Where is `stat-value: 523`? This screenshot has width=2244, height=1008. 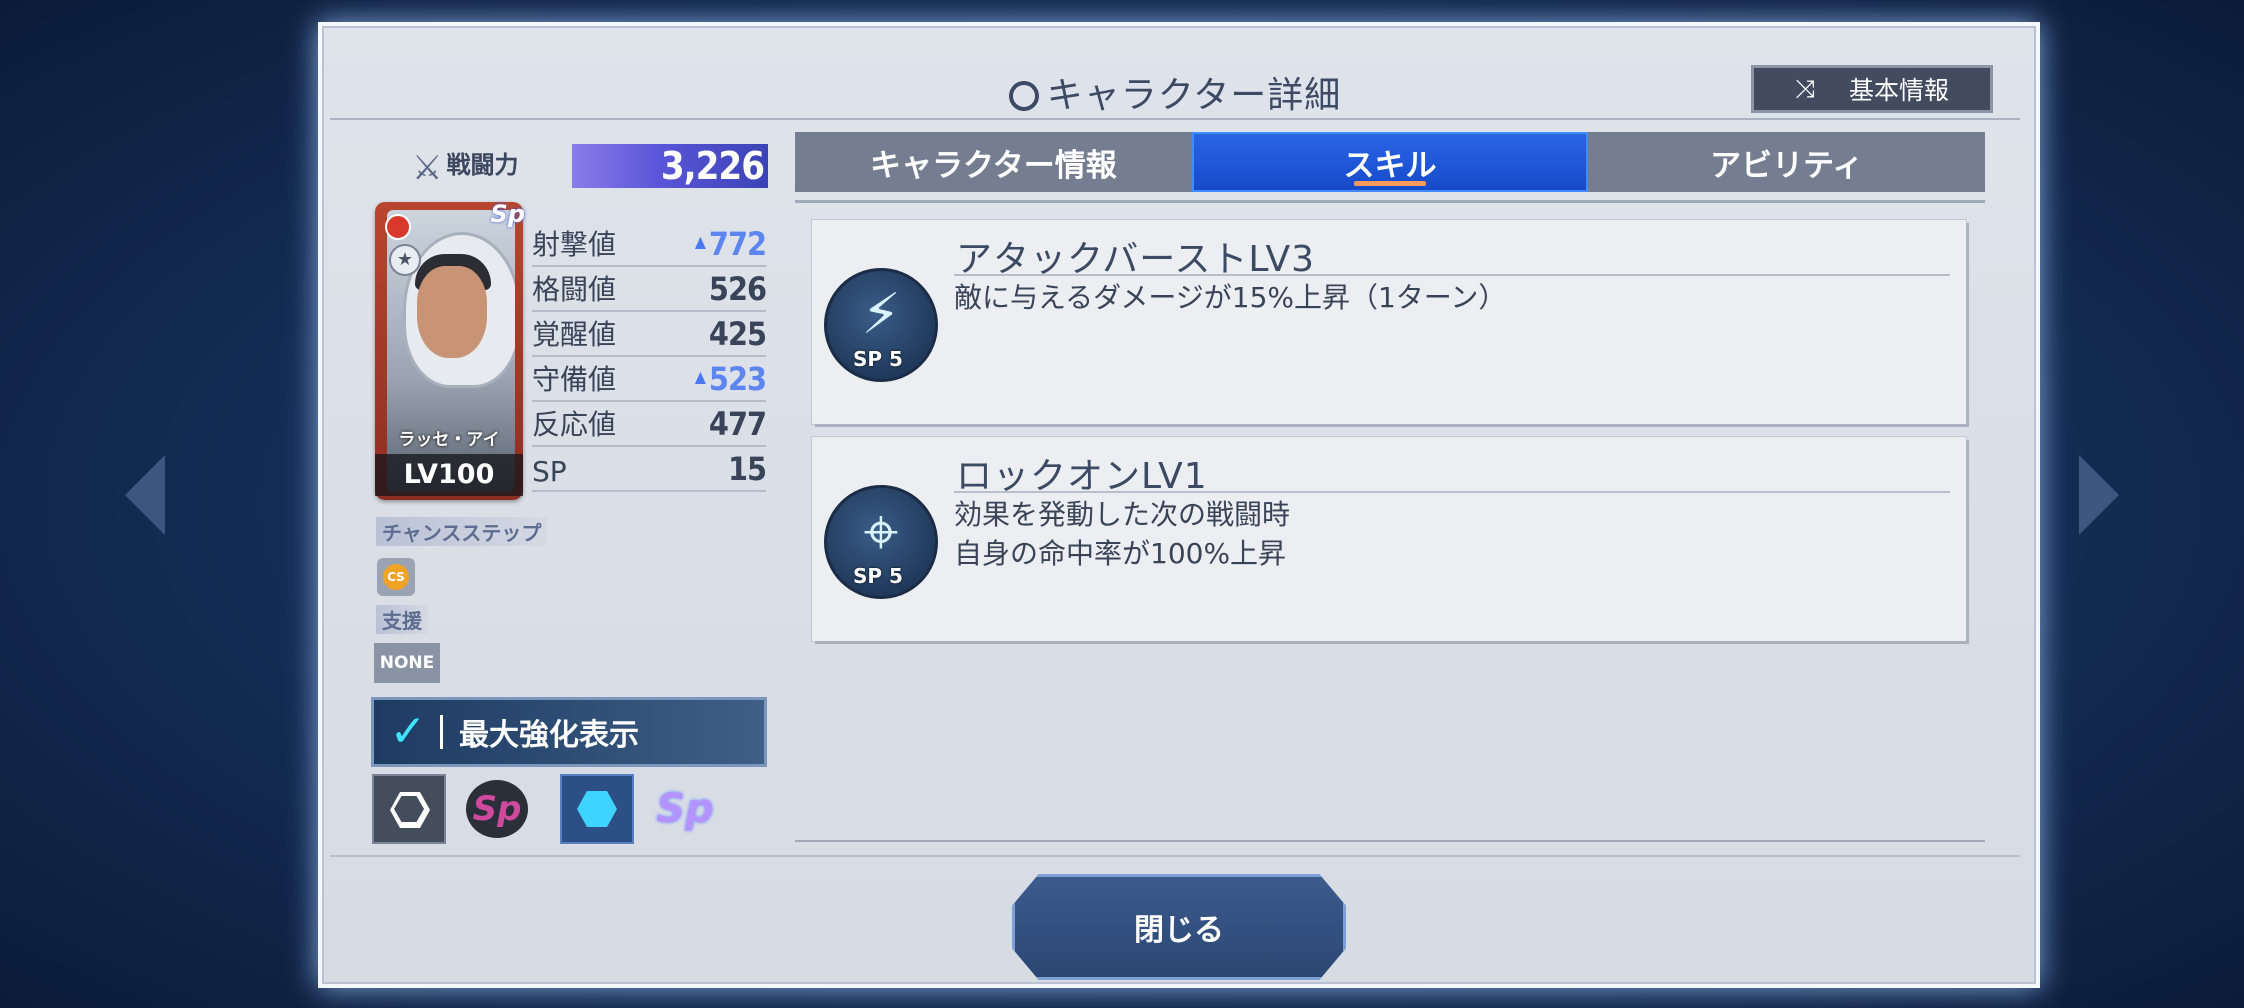 stat-value: 523 is located at coordinates (731, 379).